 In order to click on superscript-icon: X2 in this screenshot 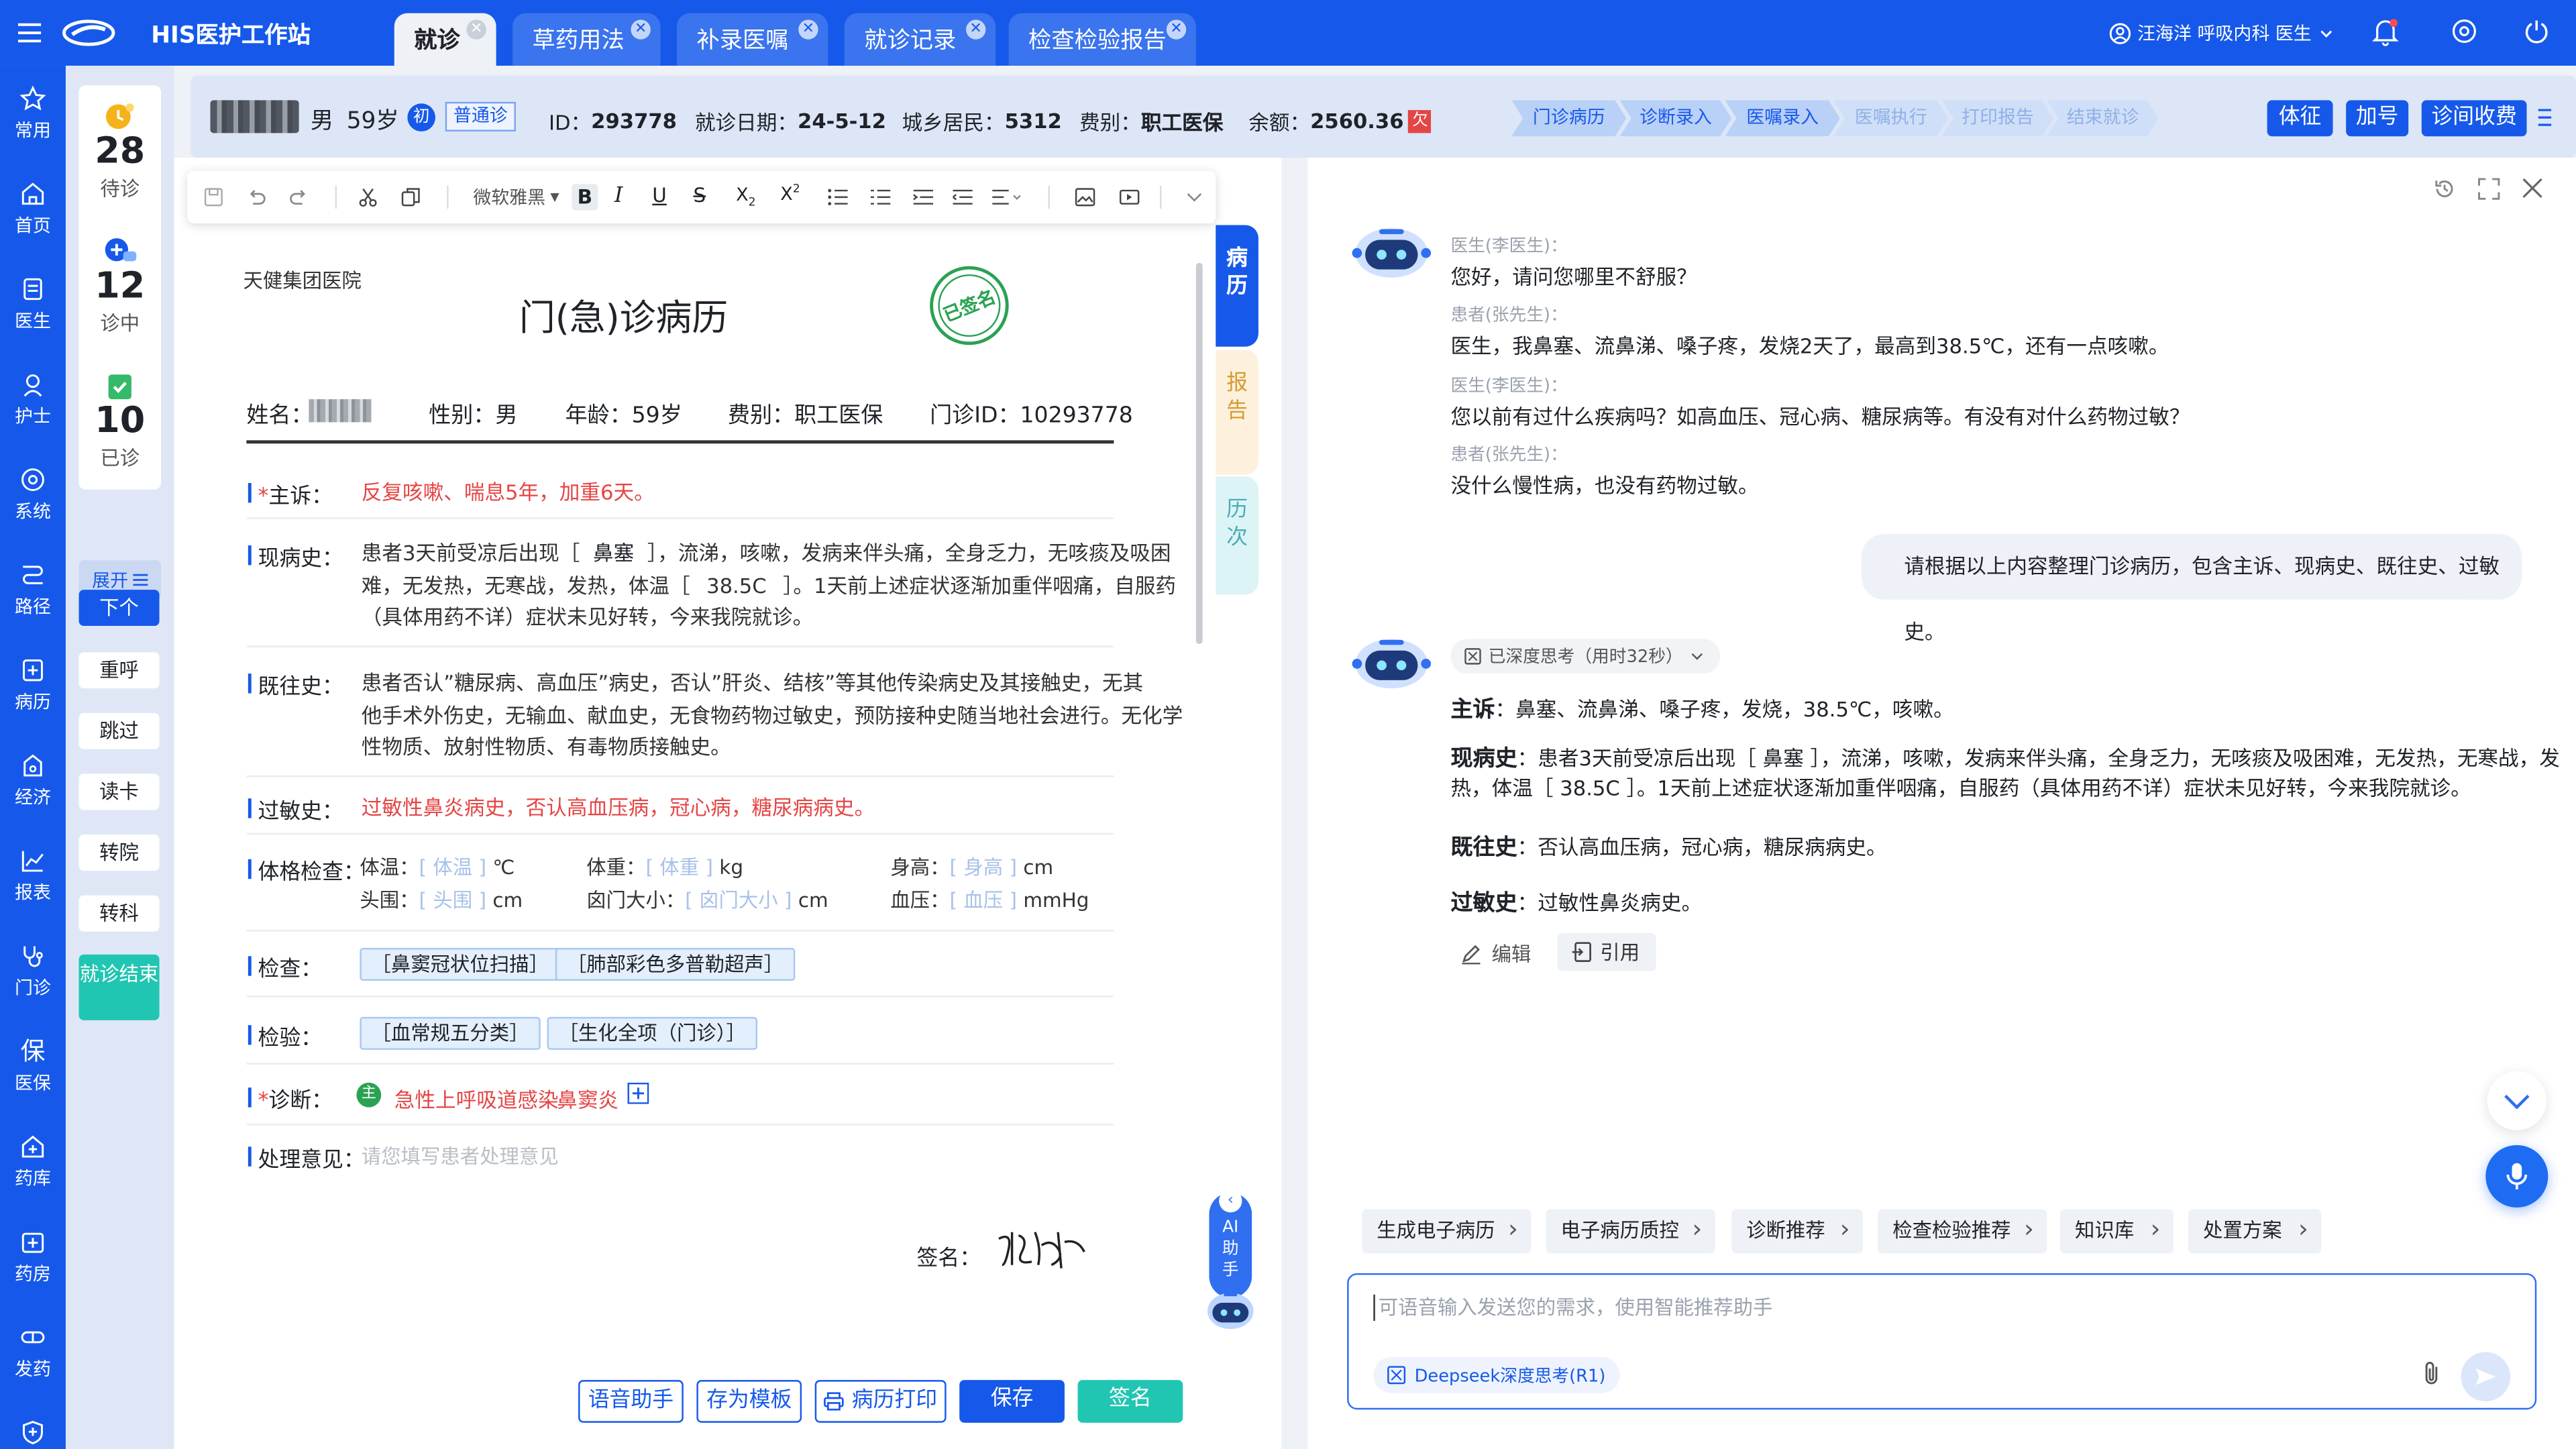, I will do `click(790, 193)`.